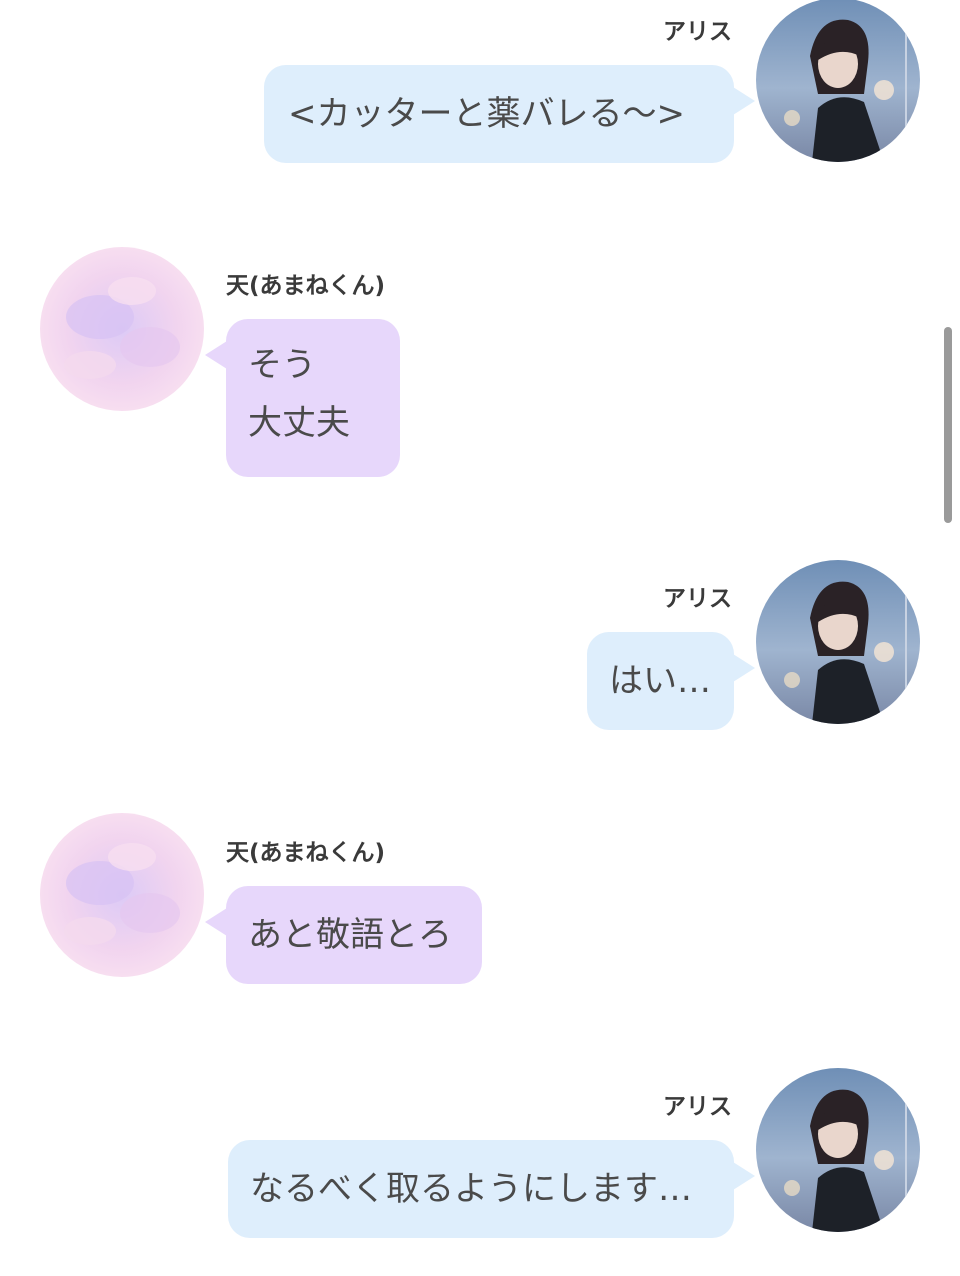 This screenshot has width=960, height=1276. What do you see at coordinates (350, 935) in the screenshot?
I see `message-text: あと敬語とろ` at bounding box center [350, 935].